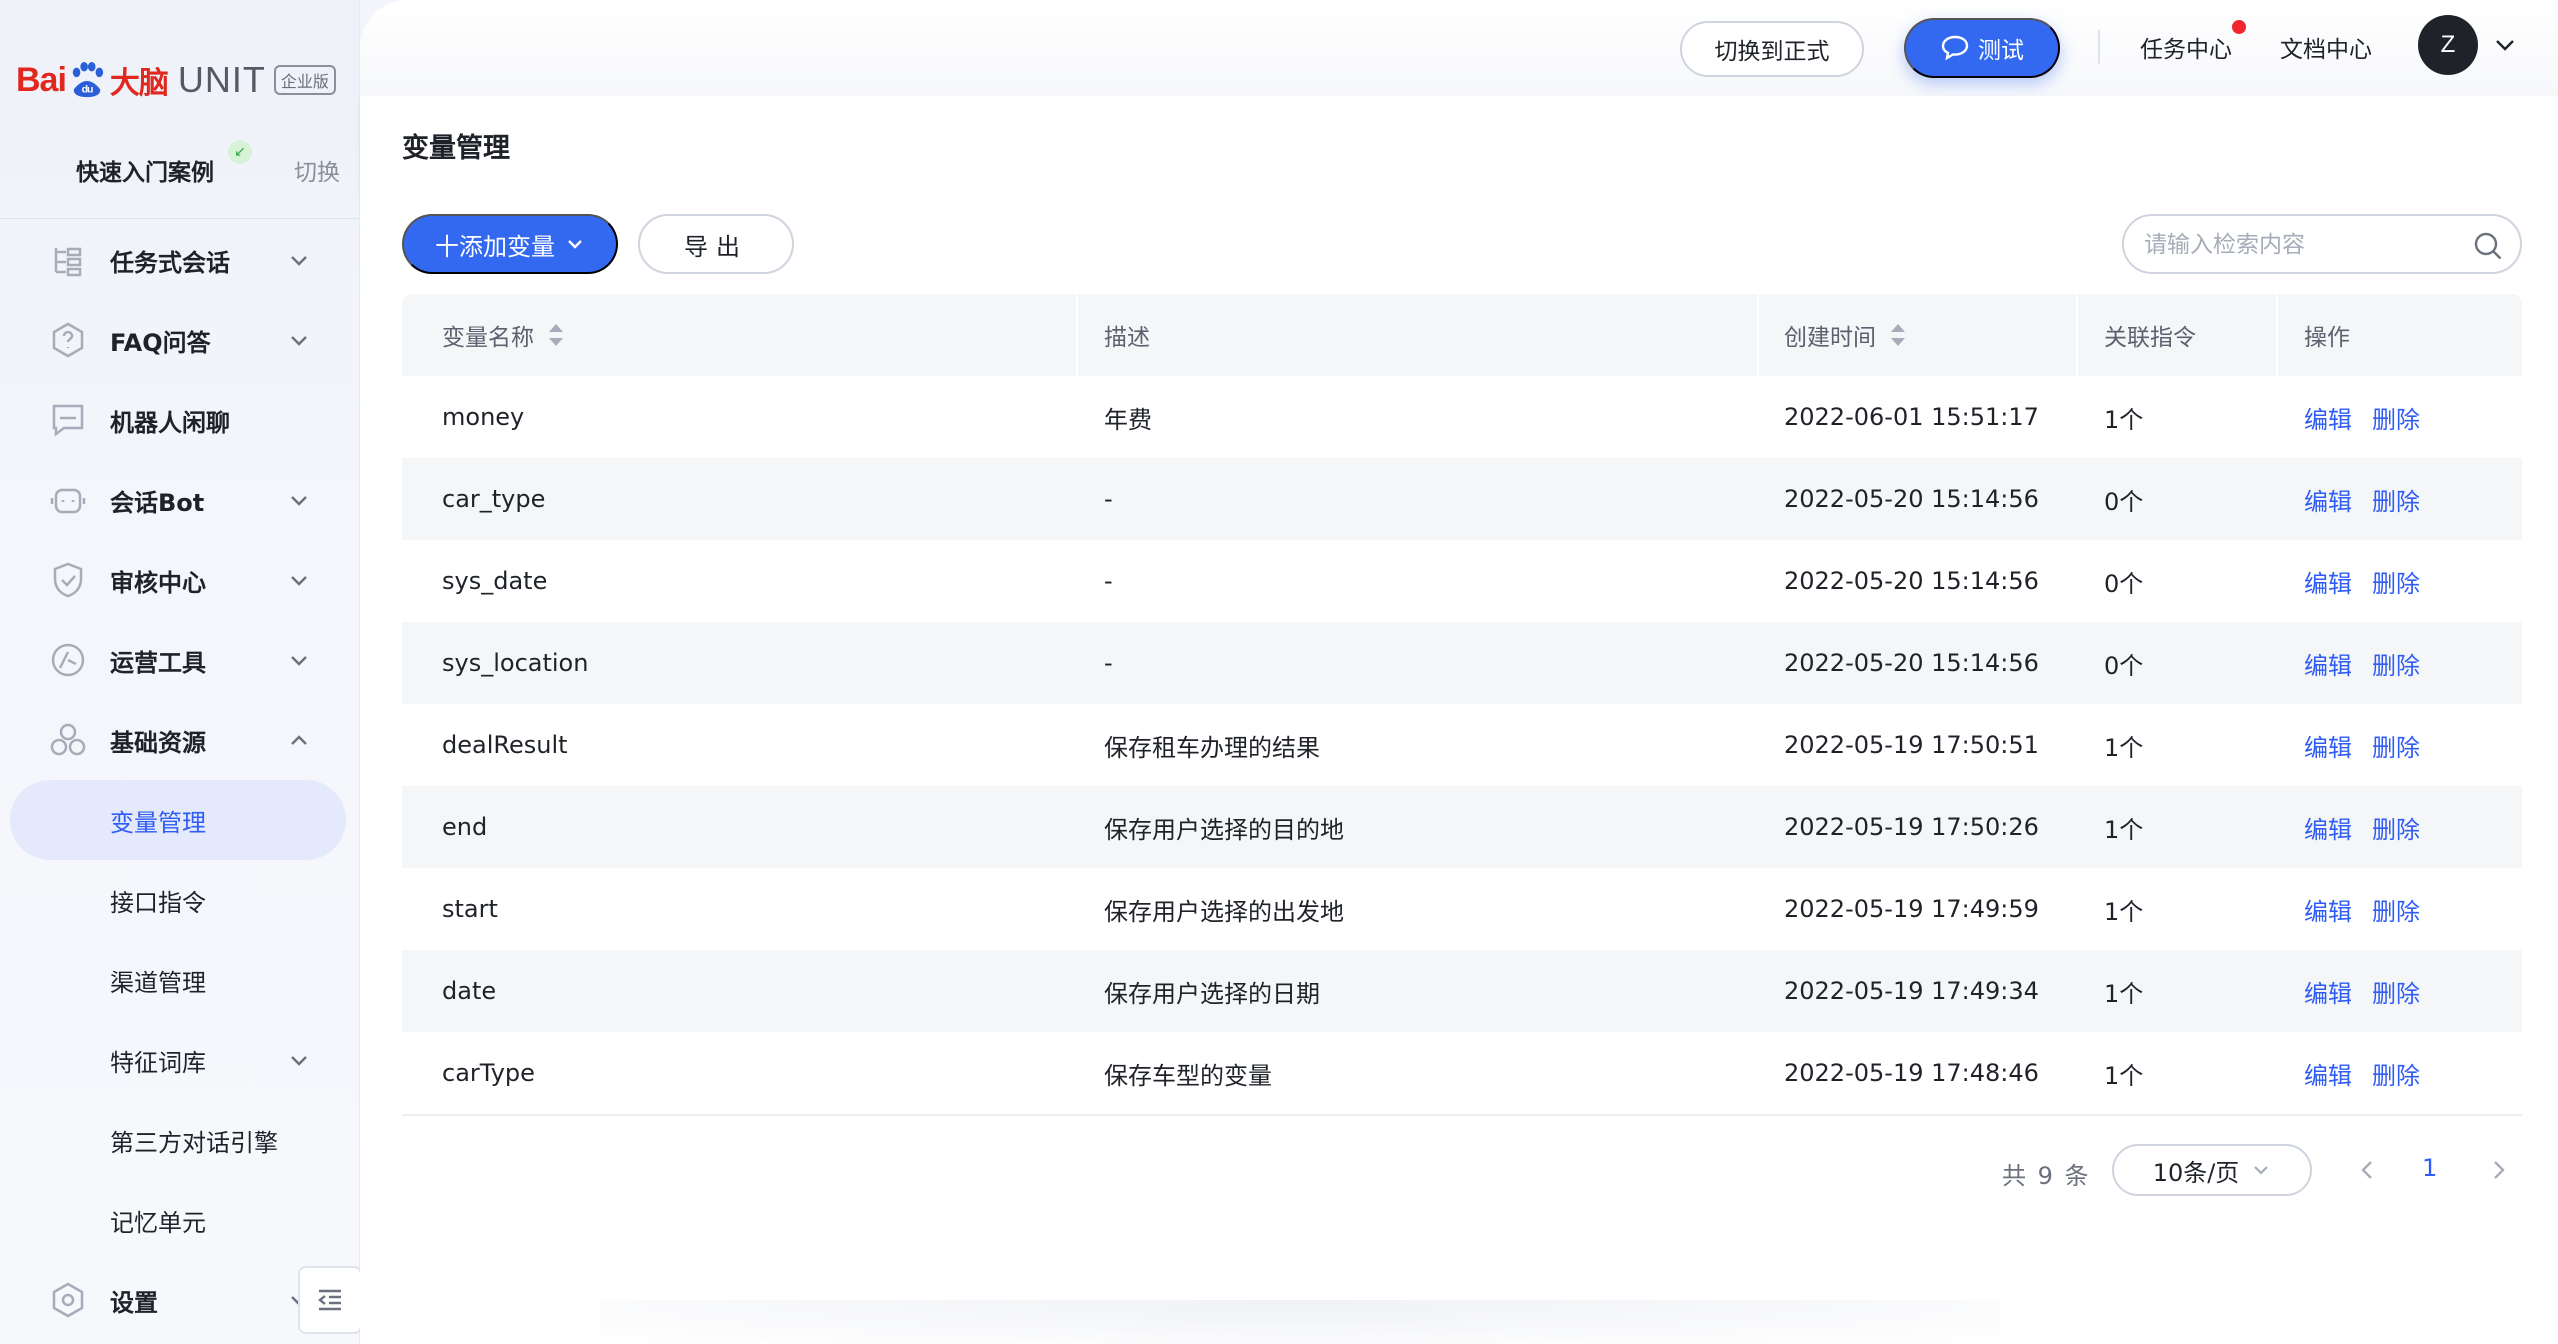 The width and height of the screenshot is (2558, 1344). I want to click on sidebar-item-memory: 记忆单元, so click(178, 1220).